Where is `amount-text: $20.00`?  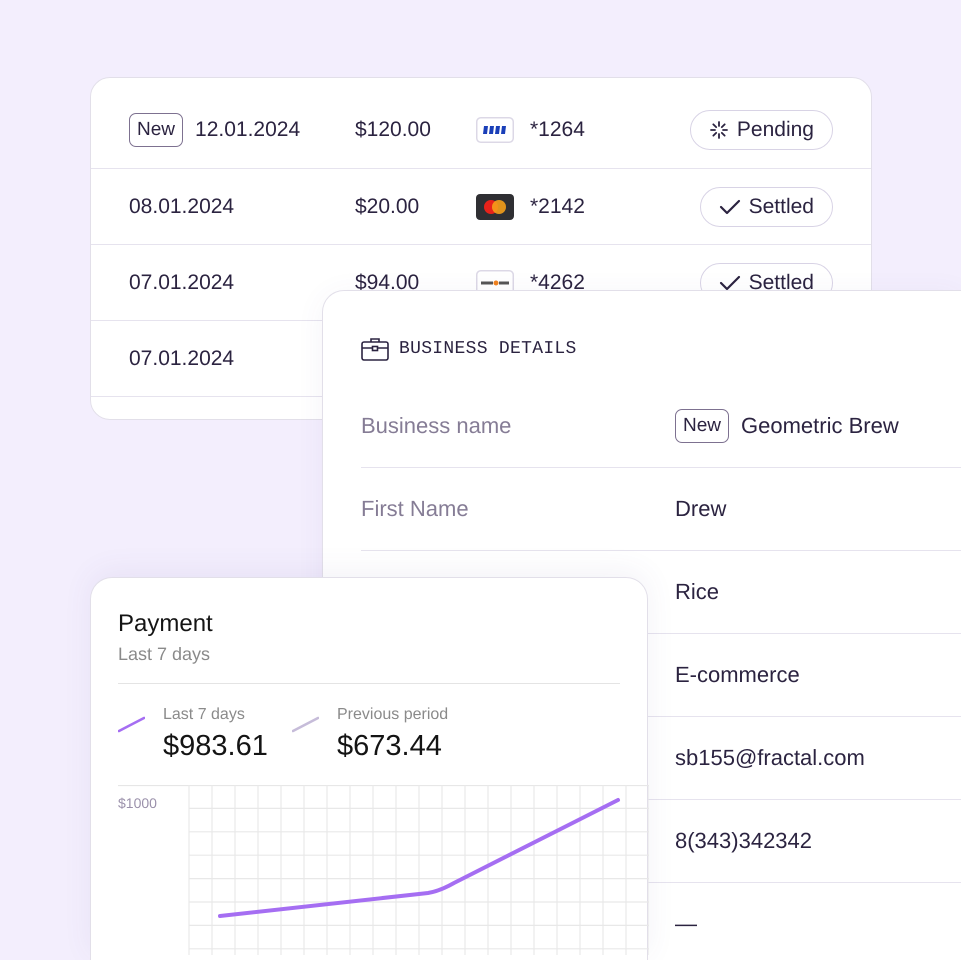 amount-text: $20.00 is located at coordinates (387, 206).